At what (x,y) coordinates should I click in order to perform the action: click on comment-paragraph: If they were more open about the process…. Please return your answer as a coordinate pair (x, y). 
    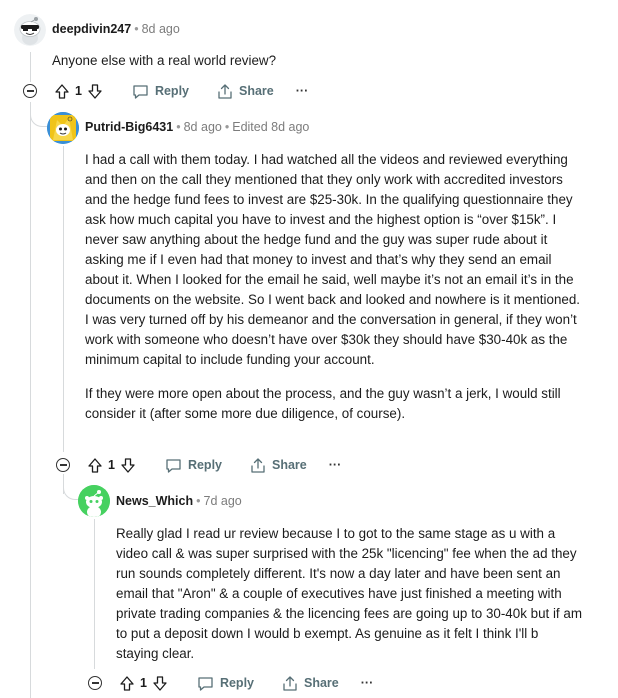
    Looking at the image, I should click on (323, 403).